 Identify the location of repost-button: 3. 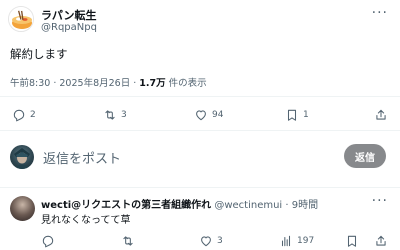
(115, 115).